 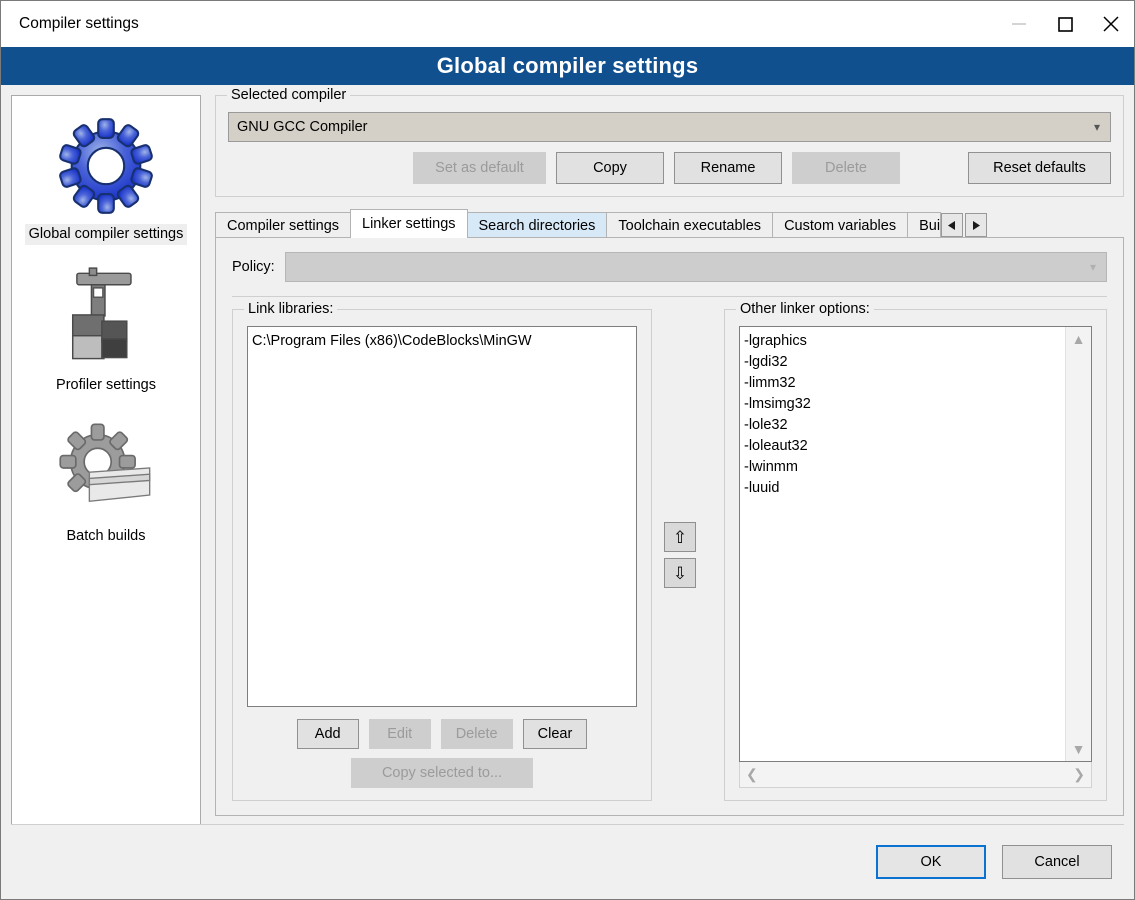 I want to click on sidebar-item-label: Batch builds, so click(x=106, y=536).